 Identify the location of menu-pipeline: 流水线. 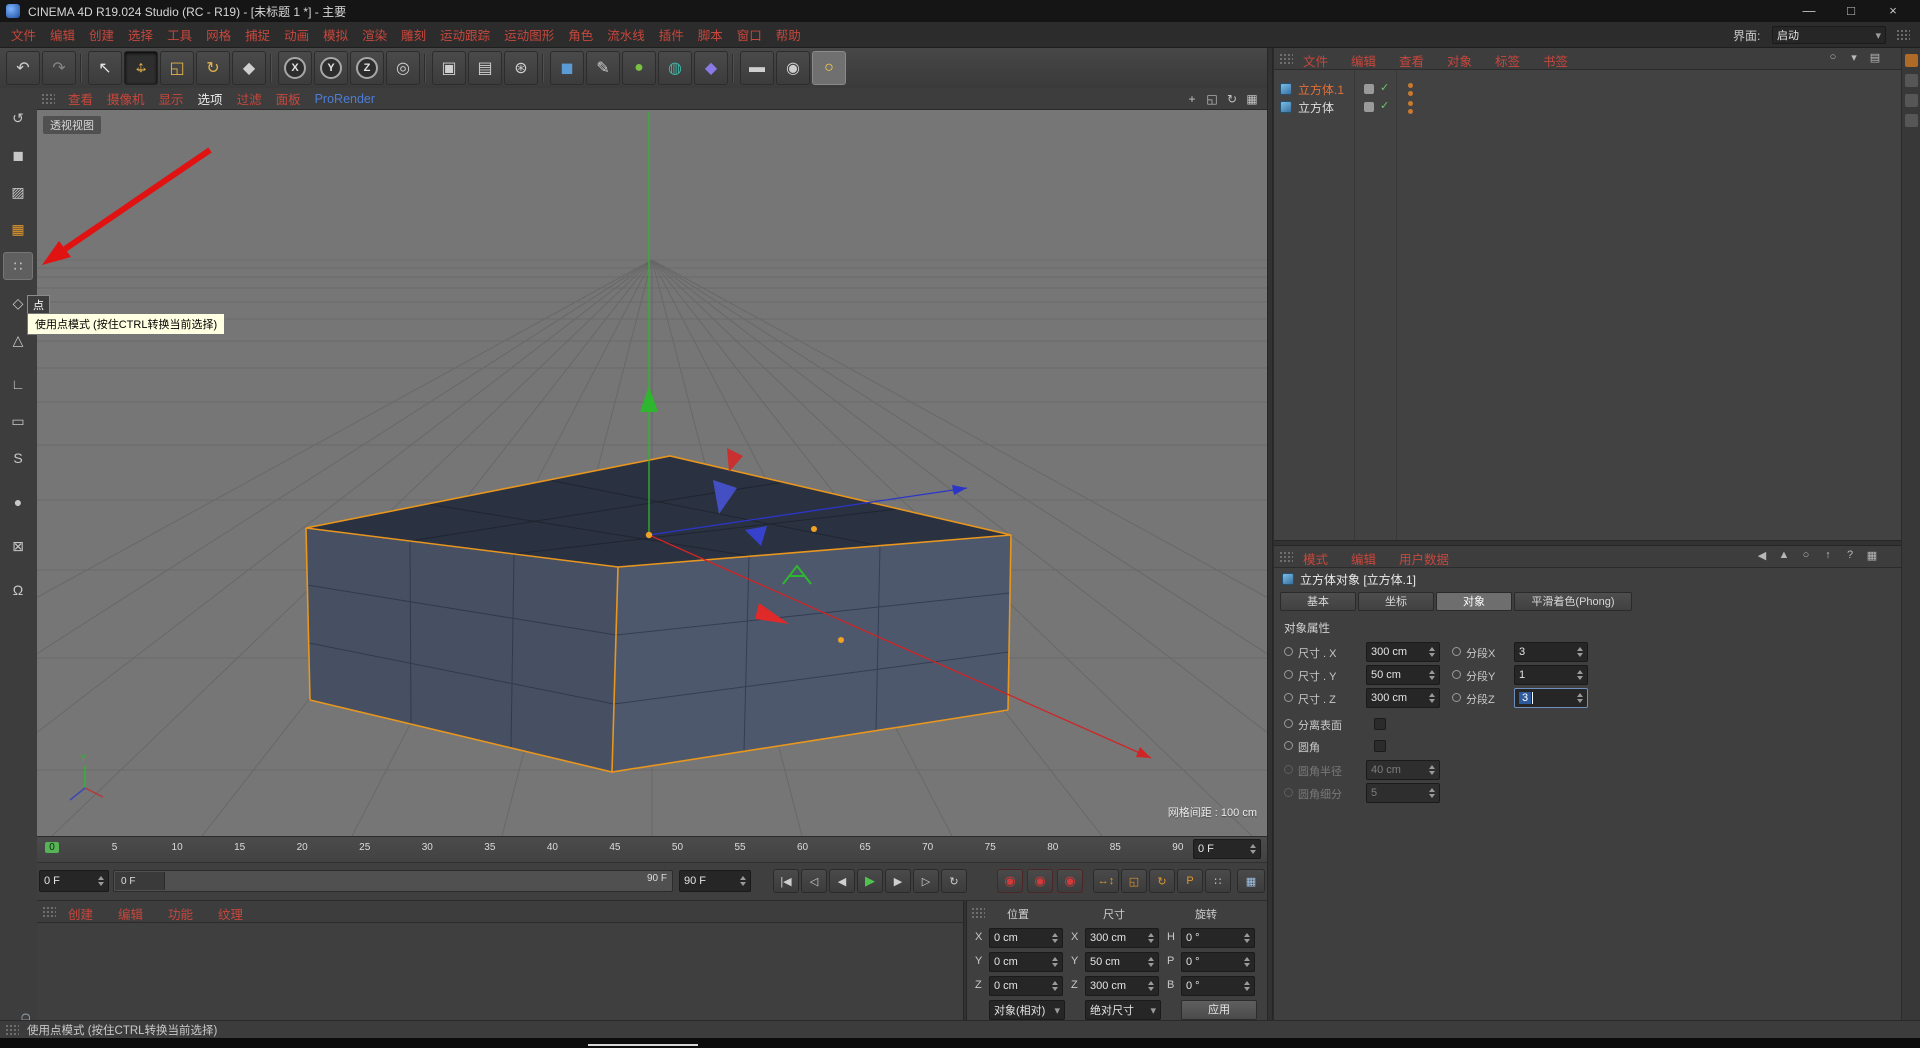
(626, 34).